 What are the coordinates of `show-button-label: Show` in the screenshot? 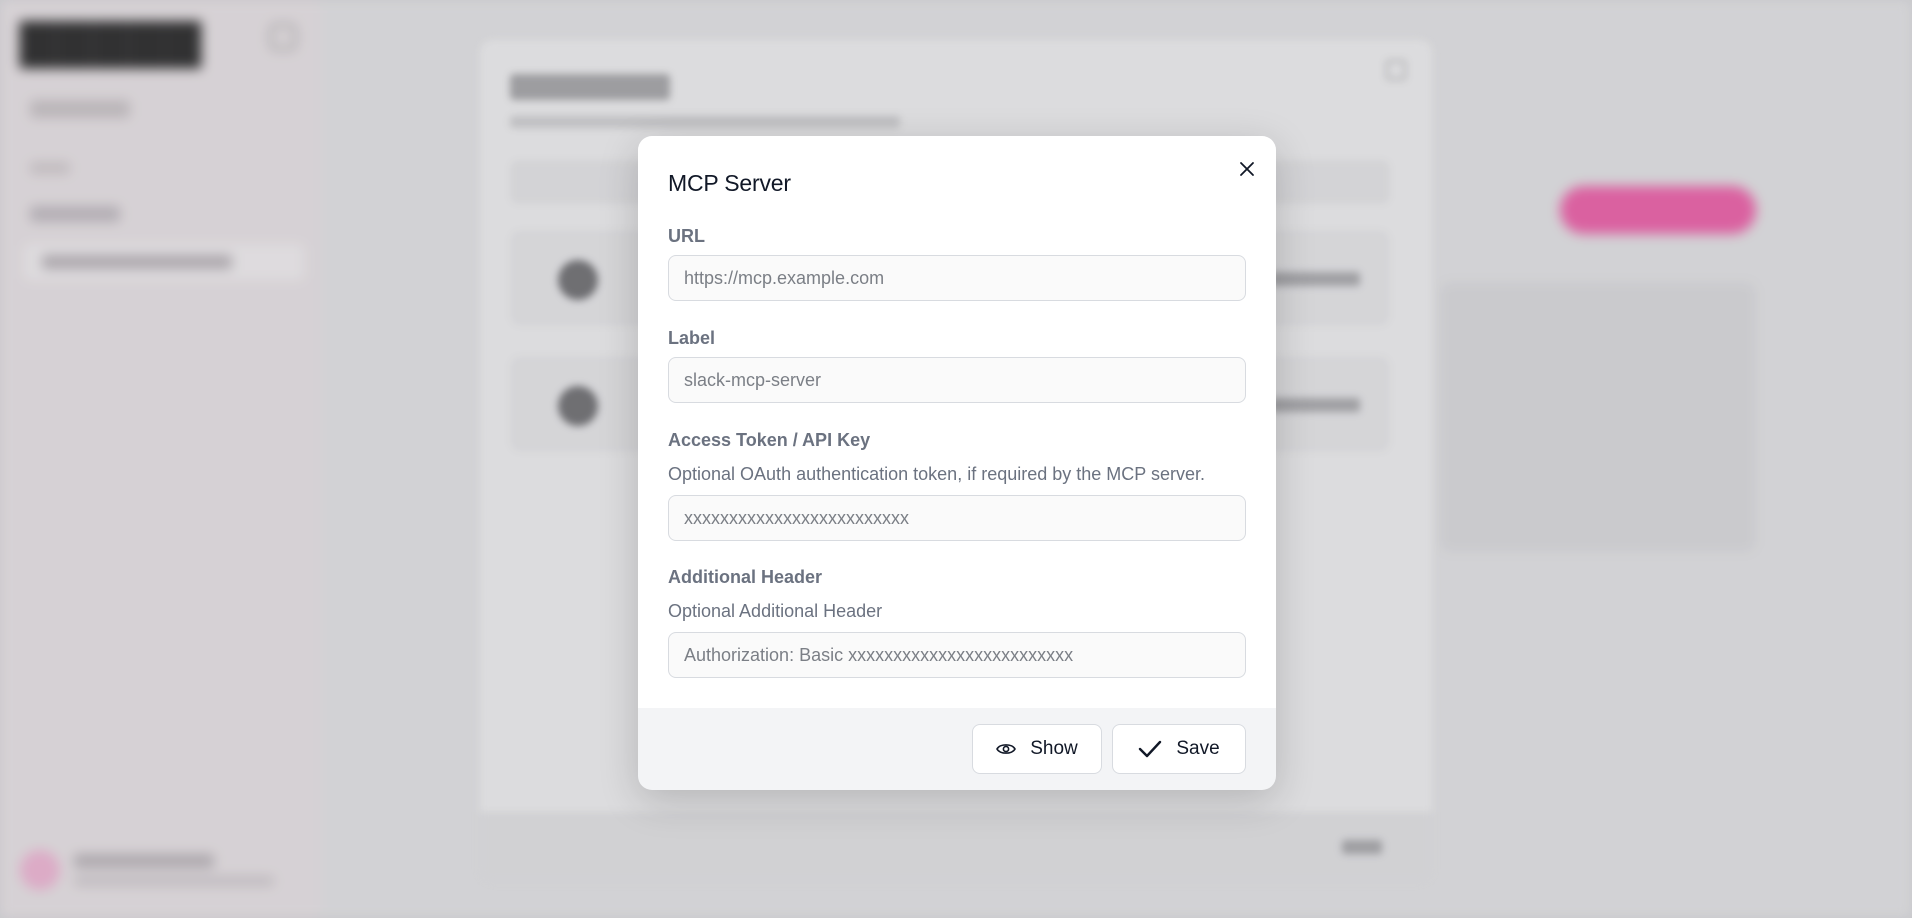 It's located at (1054, 748).